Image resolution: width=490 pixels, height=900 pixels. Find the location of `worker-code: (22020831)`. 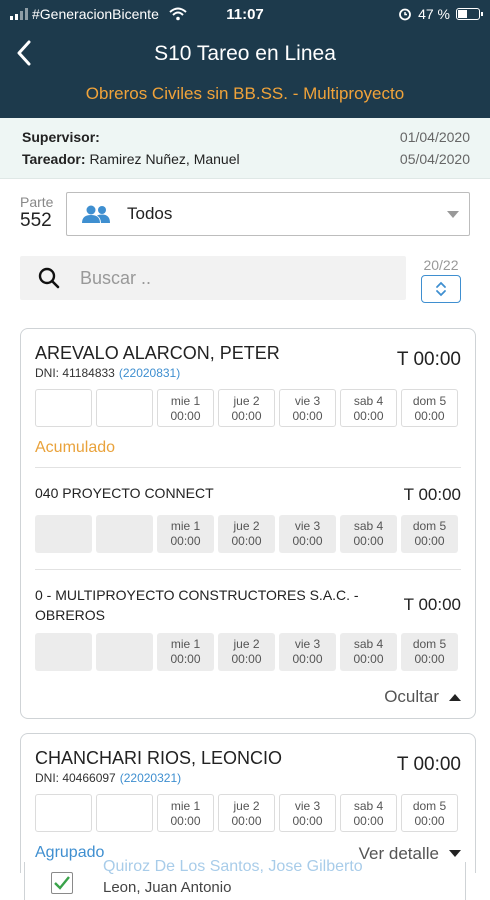

worker-code: (22020831) is located at coordinates (149, 373).